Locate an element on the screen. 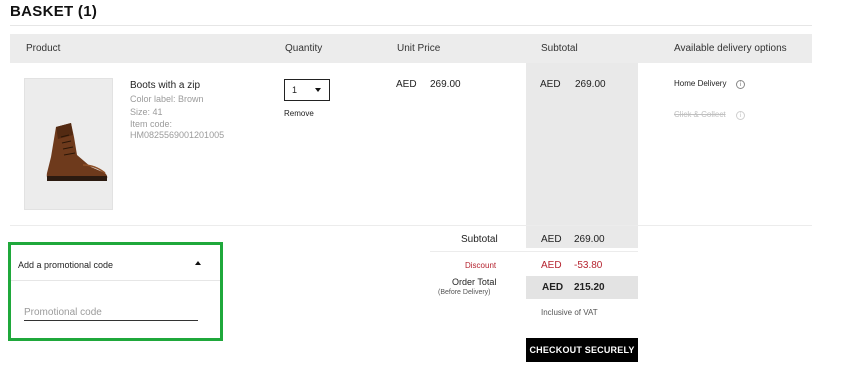 The height and width of the screenshot is (370, 846). product-color: Color label: Brown is located at coordinates (167, 99).